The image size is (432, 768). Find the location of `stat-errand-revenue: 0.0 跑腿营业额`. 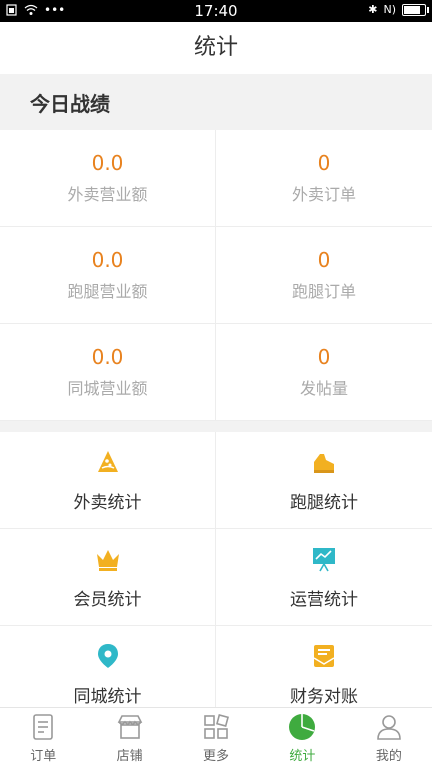

stat-errand-revenue: 0.0 跑腿营业额 is located at coordinates (108, 275).